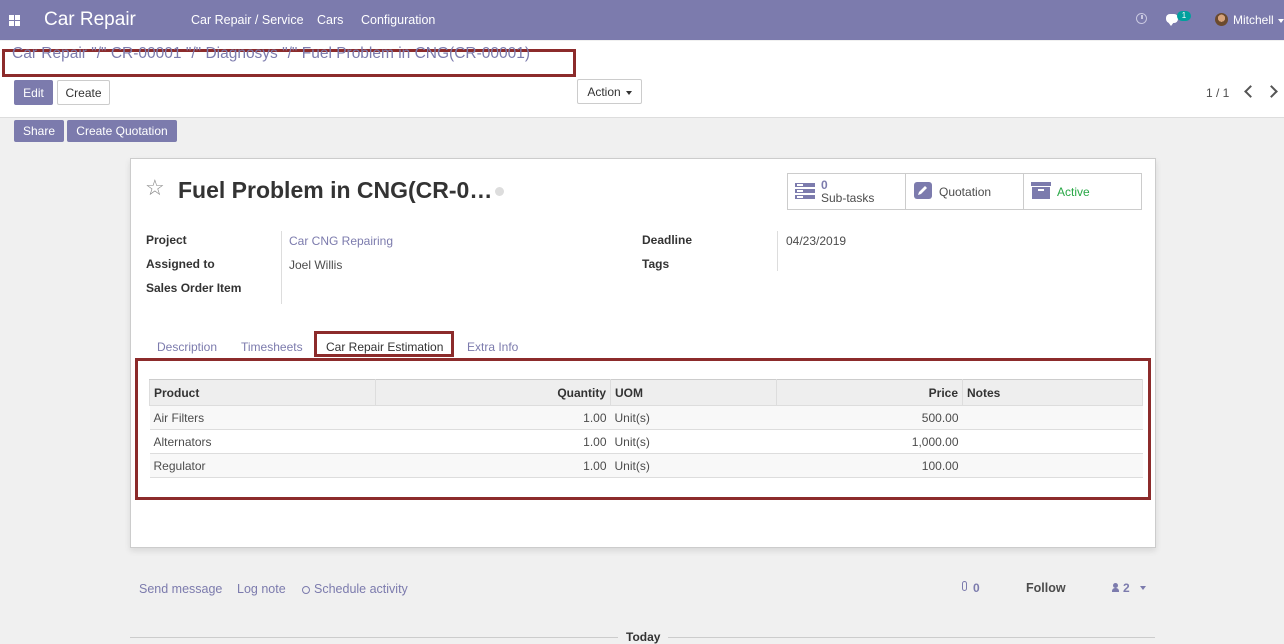  Describe the element at coordinates (1221, 19) in the screenshot. I see `user-avatar` at that location.